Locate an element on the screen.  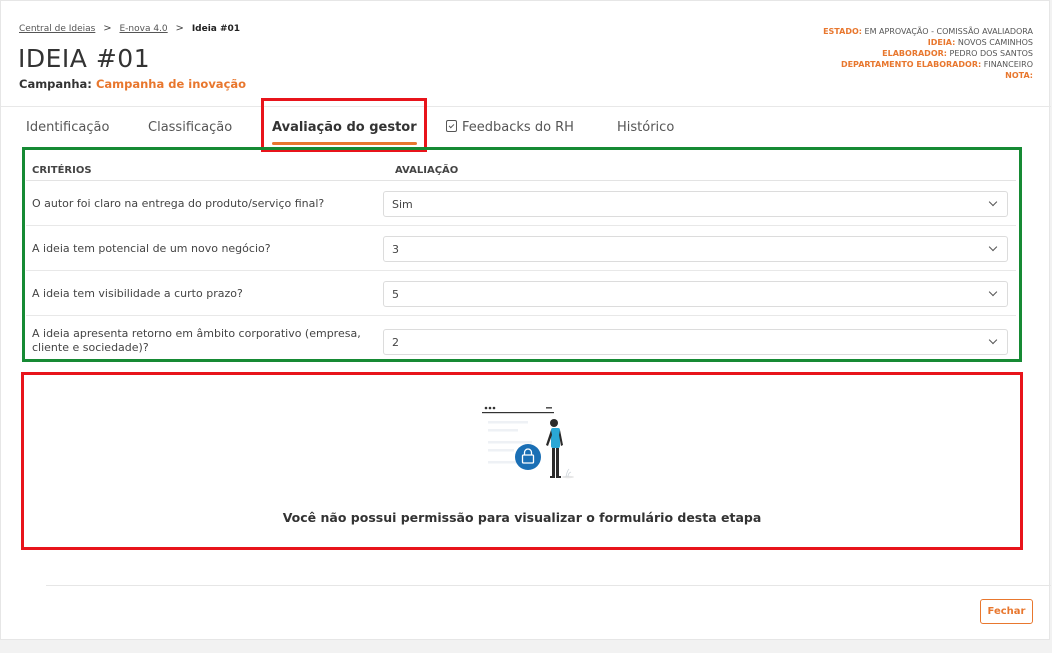
locked-form-illustration is located at coordinates (528, 442).